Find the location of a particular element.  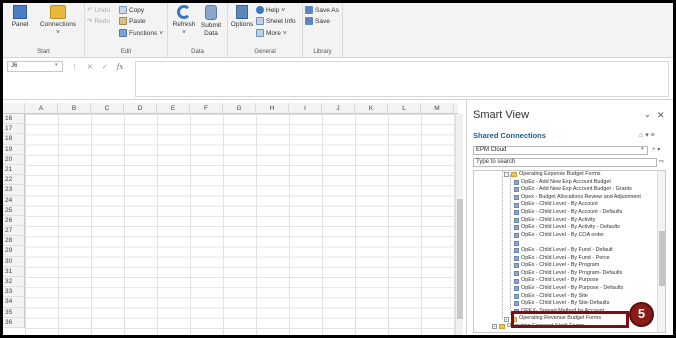

tree-form: OpEx - Child Level - By COA order is located at coordinates (559, 236).